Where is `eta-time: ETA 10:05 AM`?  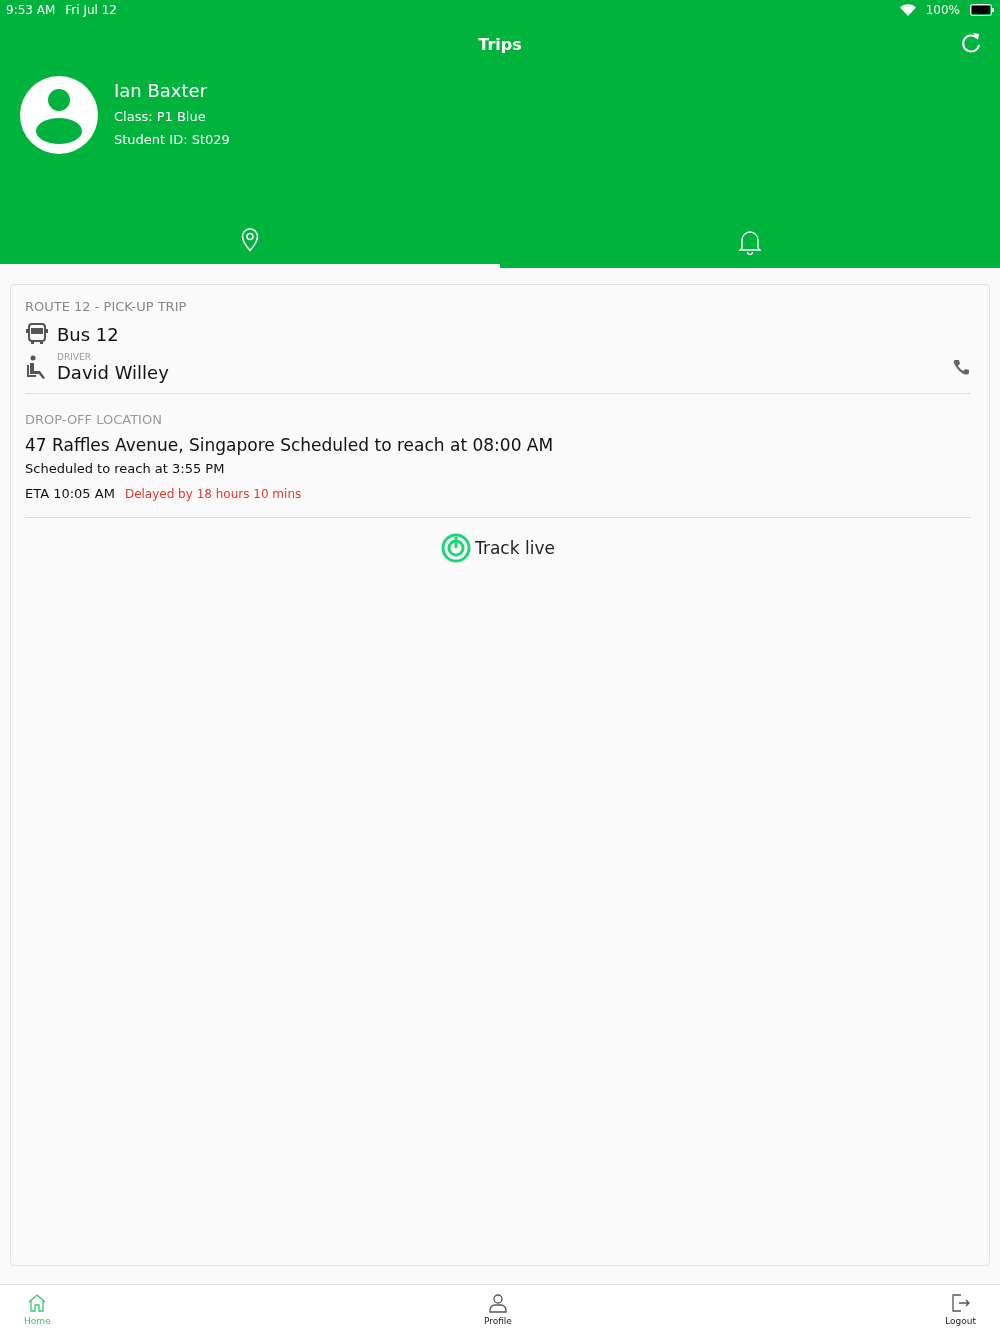
eta-time: ETA 10:05 AM is located at coordinates (70, 493).